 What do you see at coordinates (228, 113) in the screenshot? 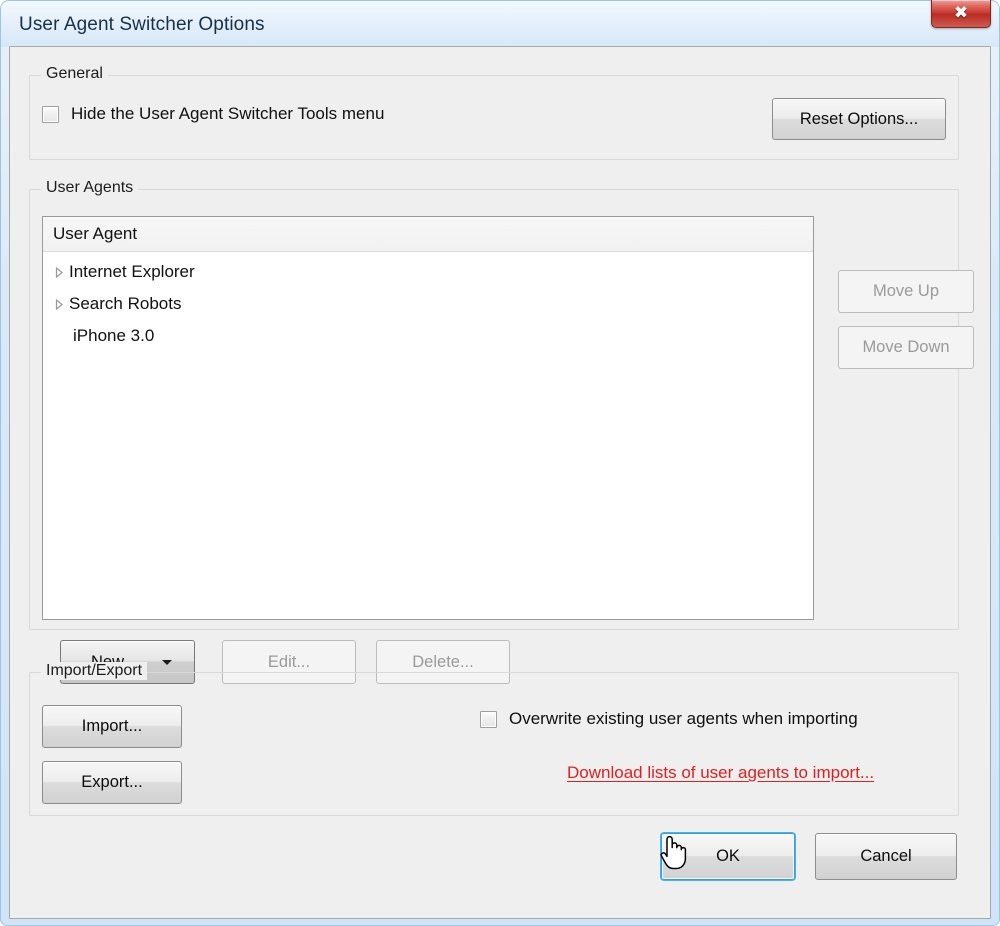
I see `hide-tools-menu-label: Hide the User Agent Switcher Tools menu` at bounding box center [228, 113].